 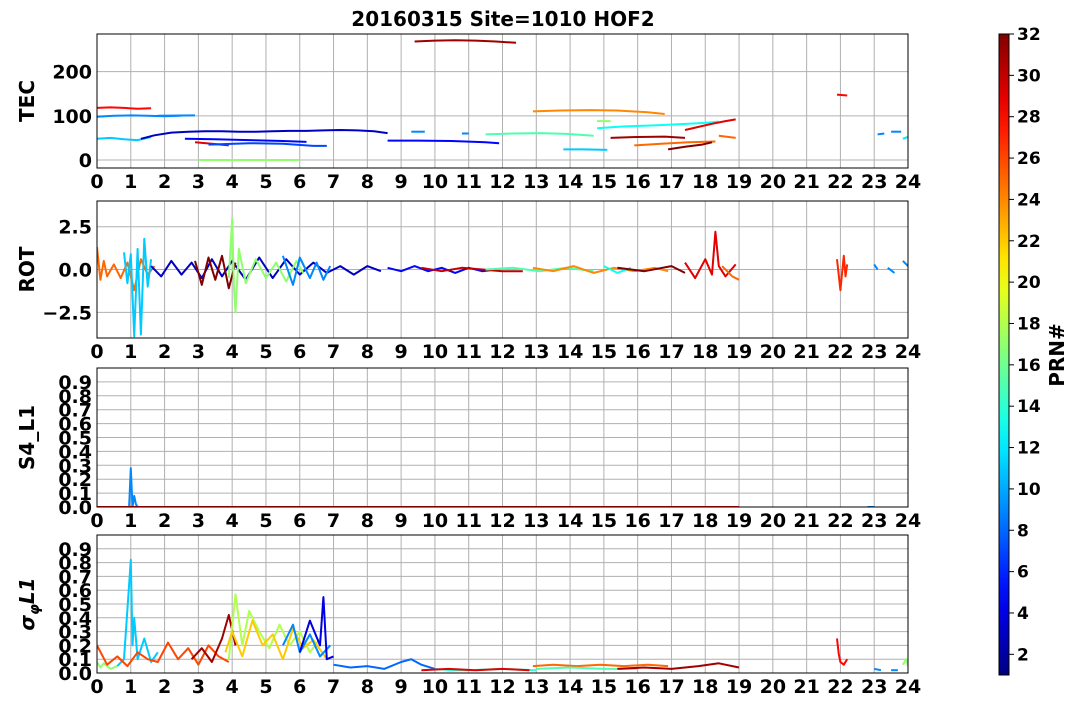 What do you see at coordinates (1004, 354) in the screenshot?
I see `colorbar-gradient` at bounding box center [1004, 354].